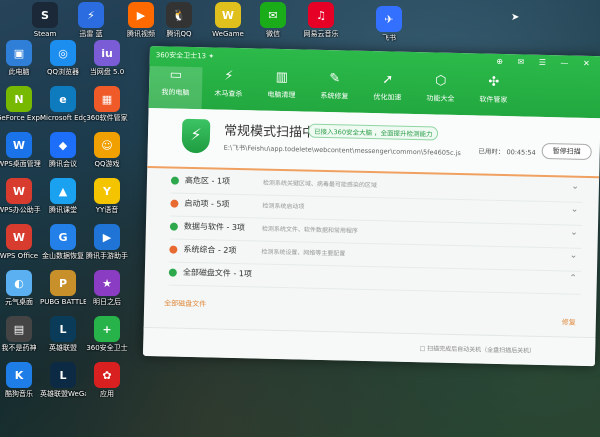  What do you see at coordinates (282, 77) in the screenshot?
I see `nav-icon: ▥` at bounding box center [282, 77].